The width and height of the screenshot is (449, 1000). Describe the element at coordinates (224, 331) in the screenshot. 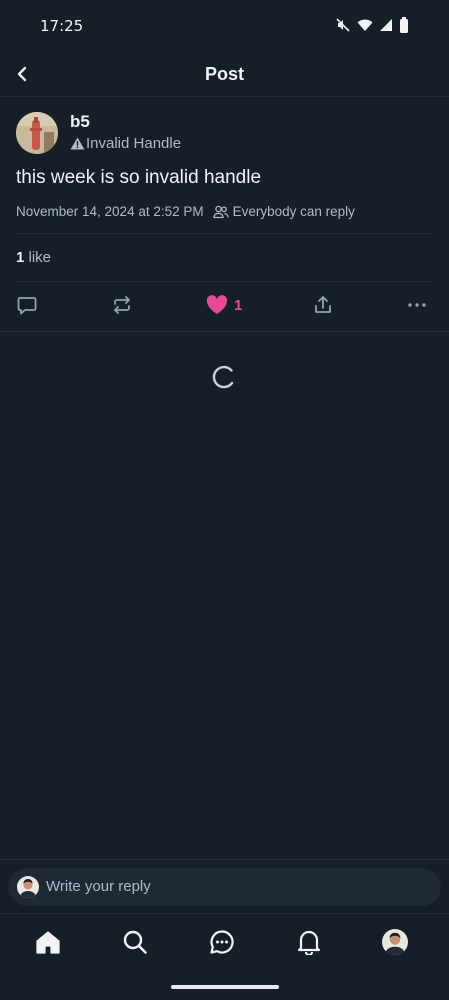

I see `thread-divider` at that location.